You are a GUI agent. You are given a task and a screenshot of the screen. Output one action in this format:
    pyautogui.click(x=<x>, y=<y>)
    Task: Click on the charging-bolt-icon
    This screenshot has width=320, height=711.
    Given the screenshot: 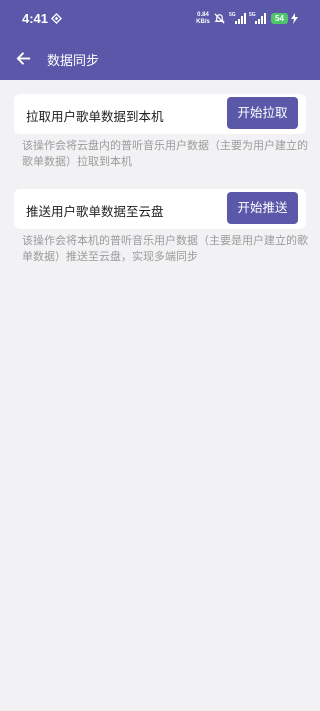 What is the action you would take?
    pyautogui.click(x=294, y=18)
    